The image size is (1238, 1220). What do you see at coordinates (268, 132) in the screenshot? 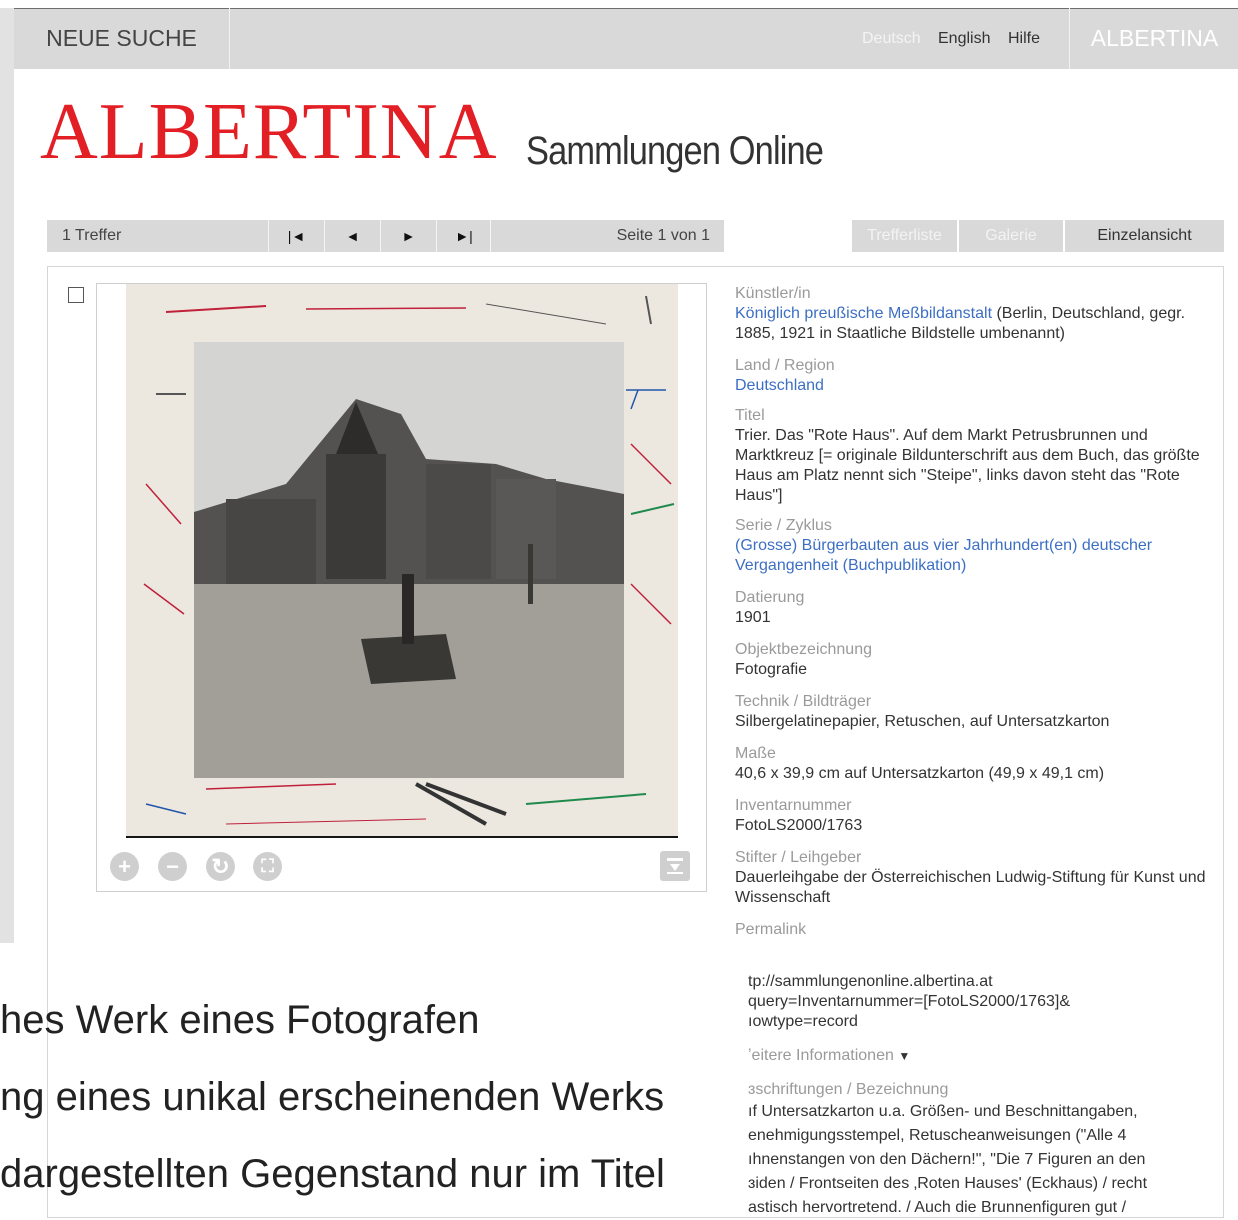
I see `albertina-logo: ALBERTINA` at bounding box center [268, 132].